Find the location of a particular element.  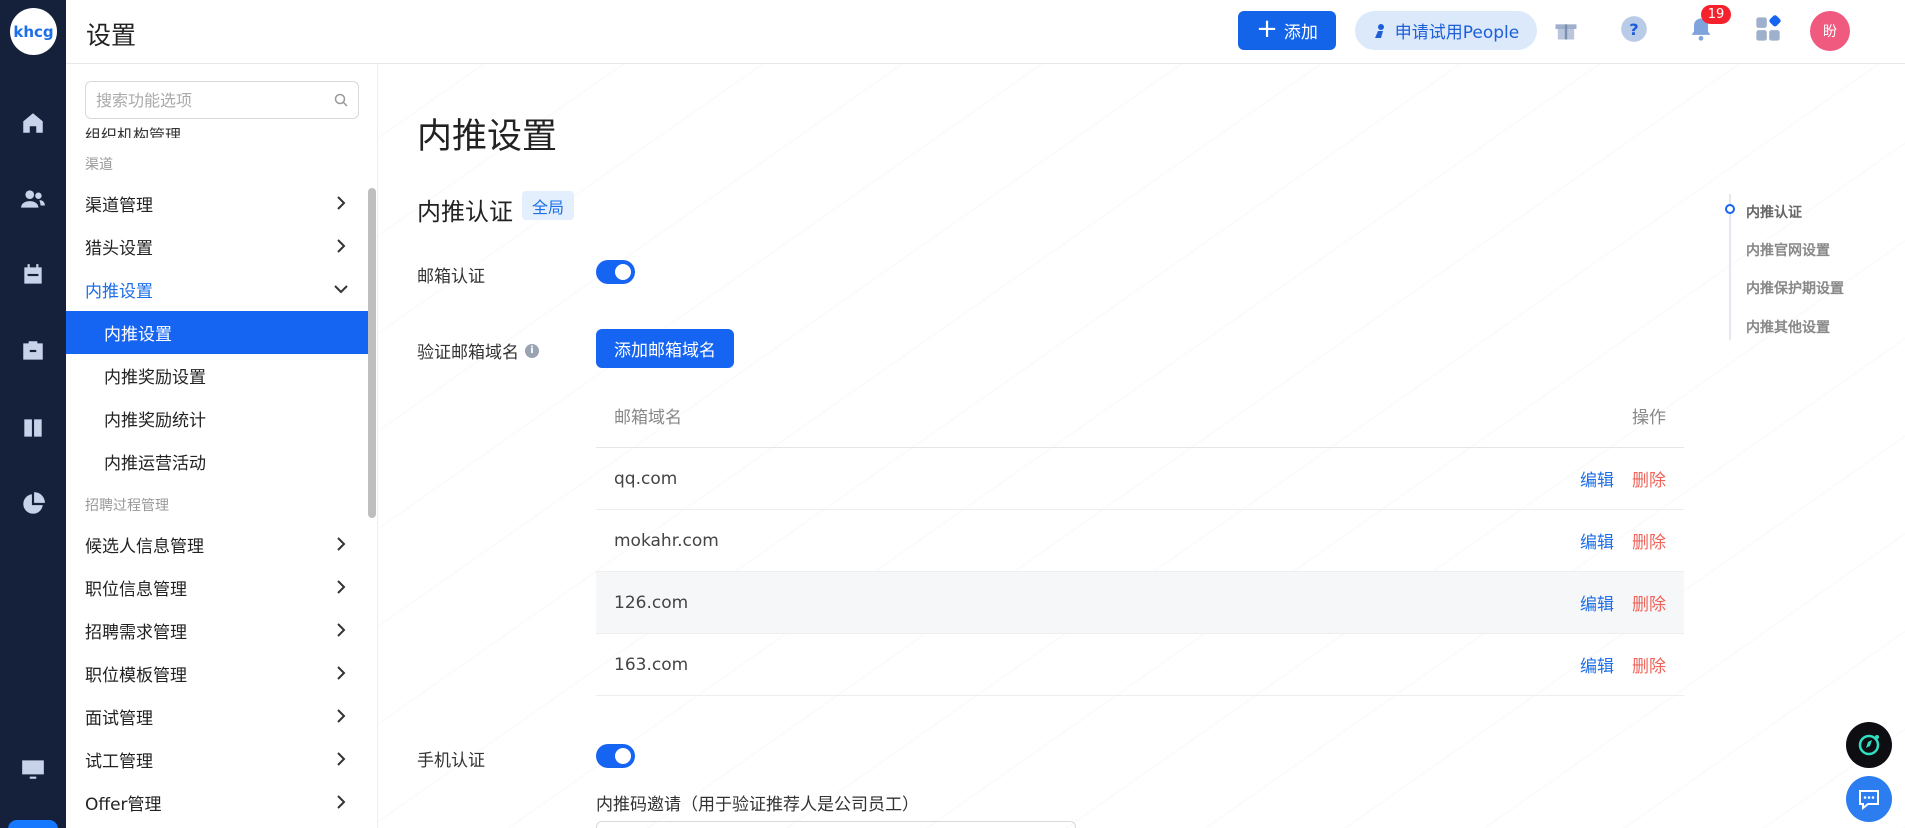

domain-cell: mokahr.com is located at coordinates (666, 540).